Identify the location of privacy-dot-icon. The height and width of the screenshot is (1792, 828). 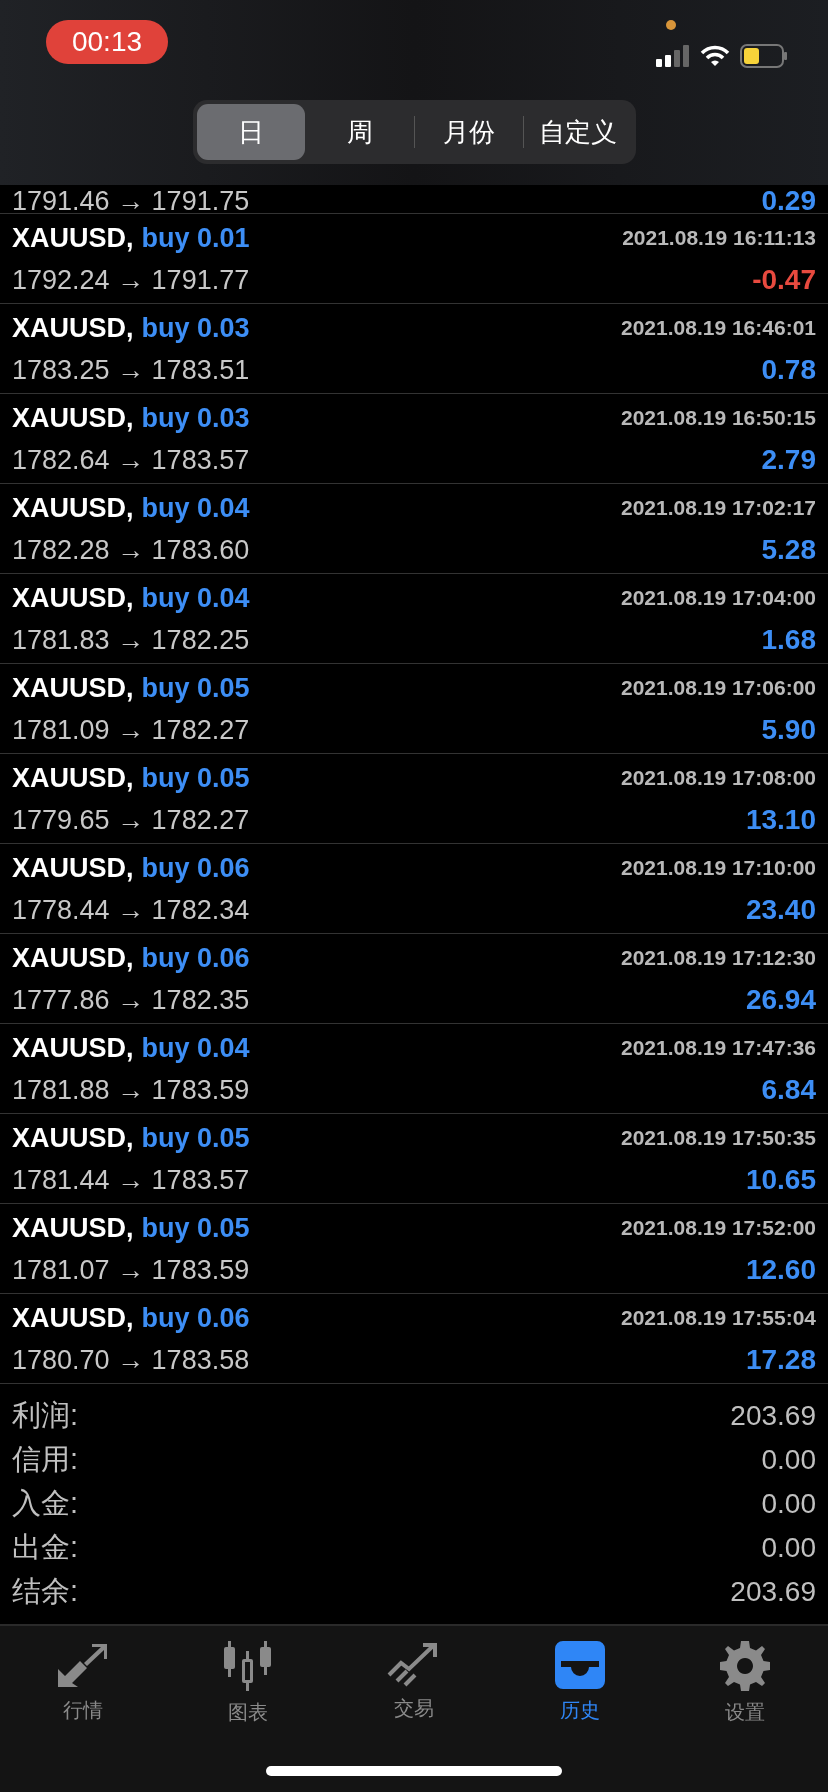
(671, 25).